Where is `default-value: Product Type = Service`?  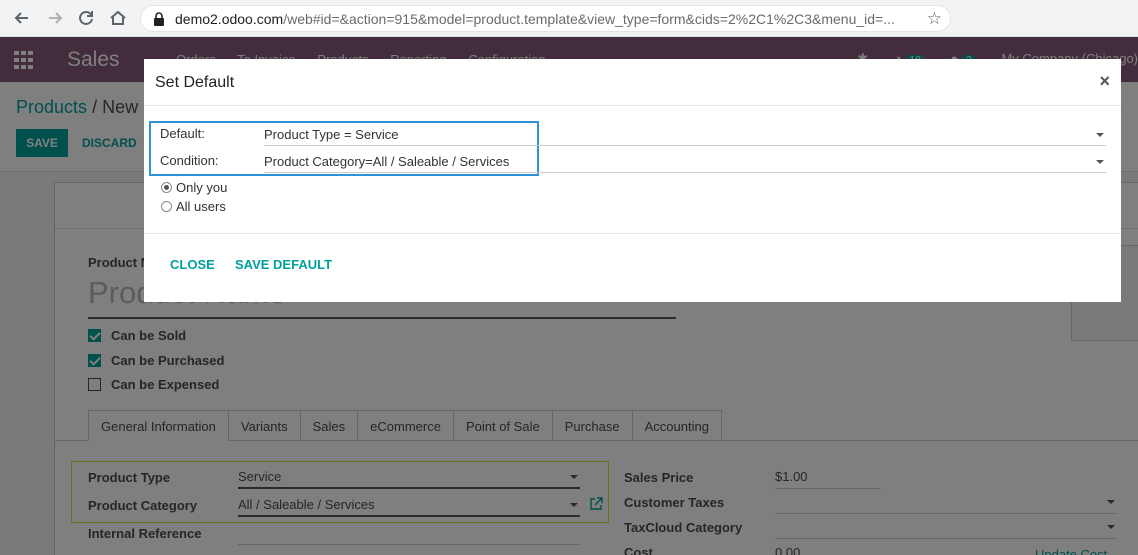
default-value: Product Type = Service is located at coordinates (331, 134).